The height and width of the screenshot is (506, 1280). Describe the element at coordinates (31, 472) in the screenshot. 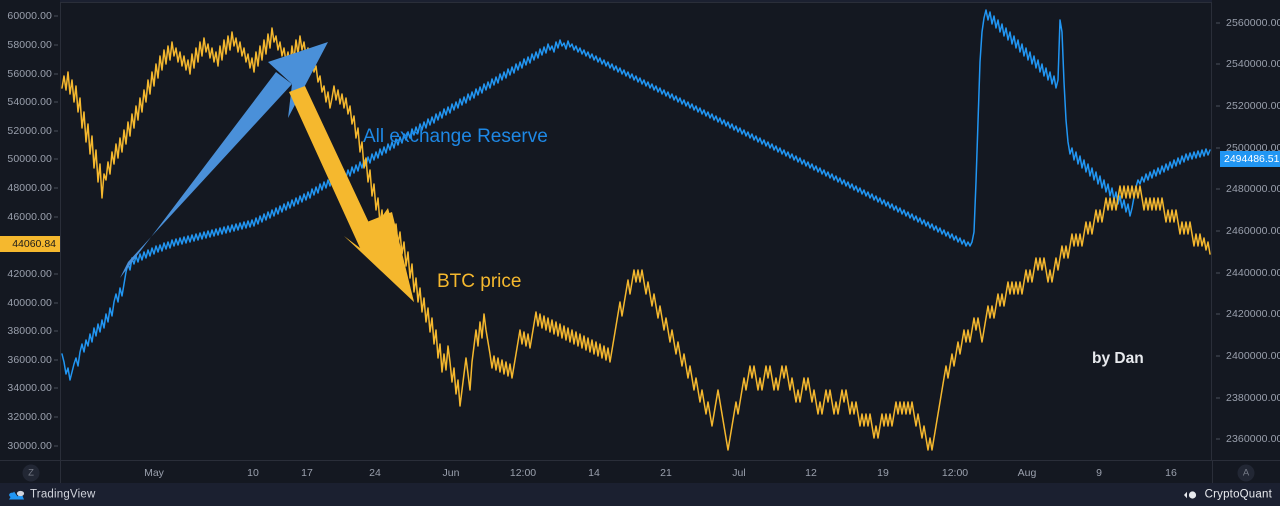

I see `timezone-badge: Z` at that location.